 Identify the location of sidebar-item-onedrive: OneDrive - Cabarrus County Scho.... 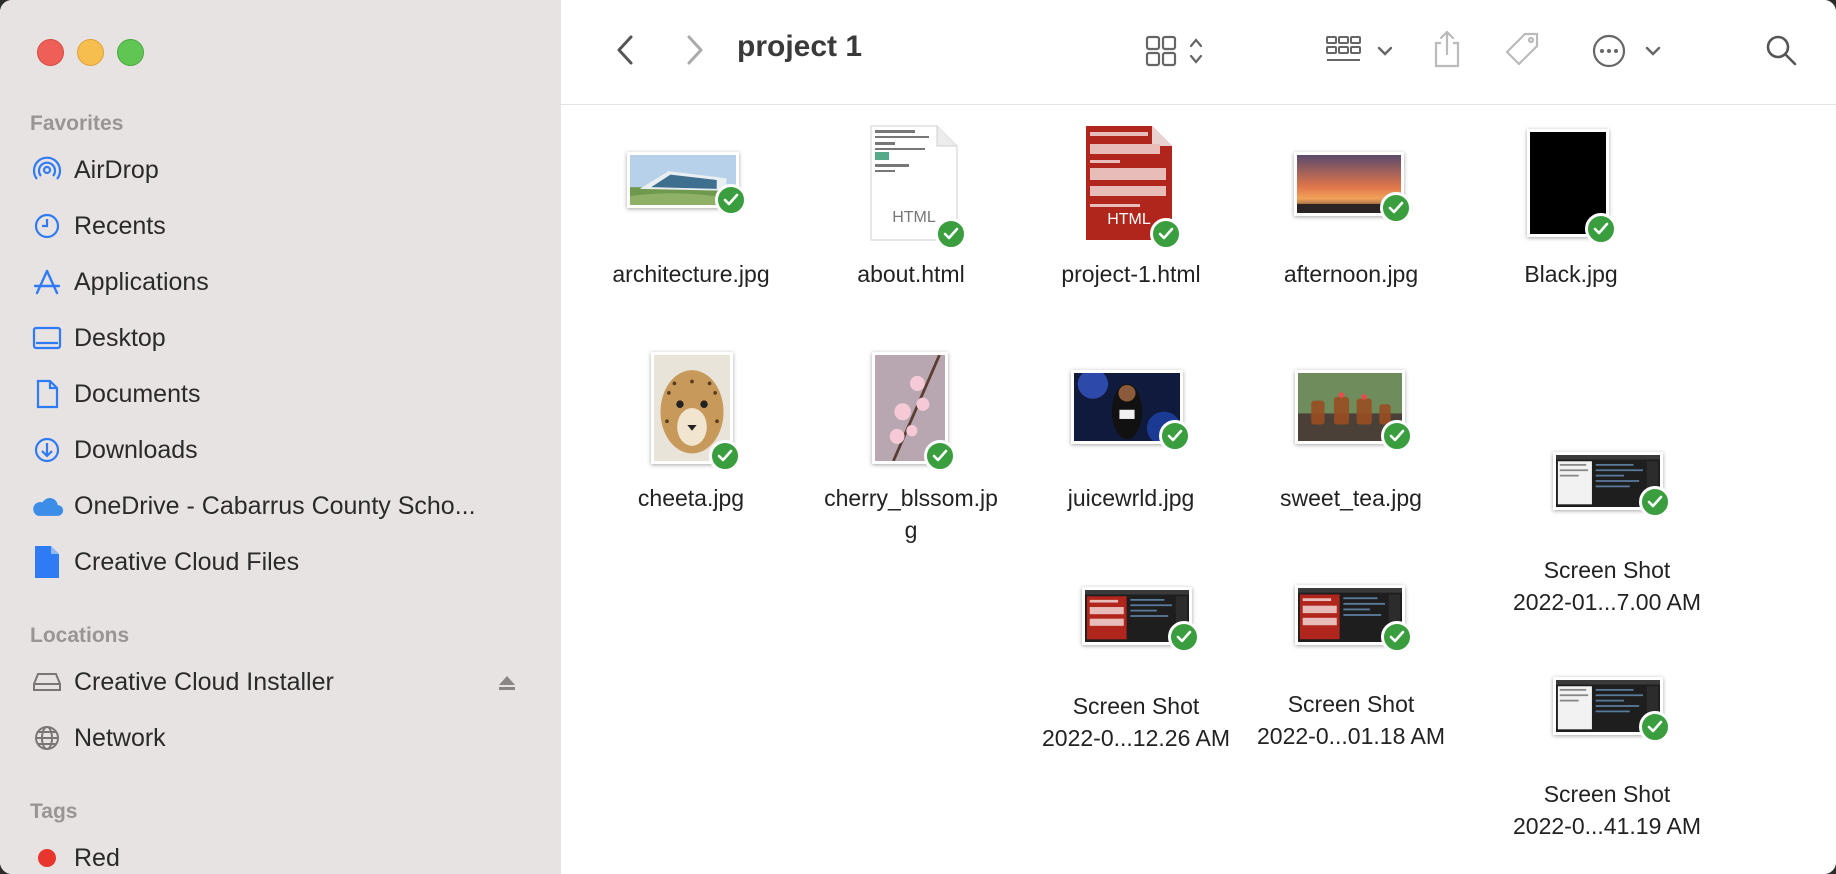
(280, 506).